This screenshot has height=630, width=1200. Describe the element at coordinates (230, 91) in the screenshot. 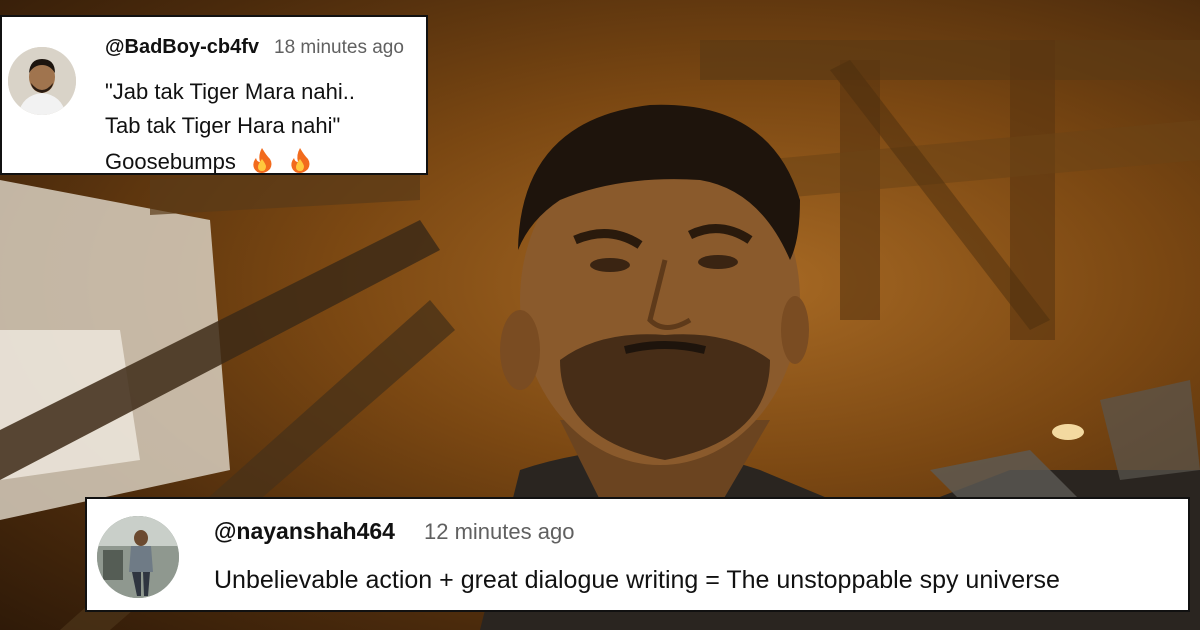

I see `comment-text-line: "Jab tak Tiger Mara nahi..` at that location.